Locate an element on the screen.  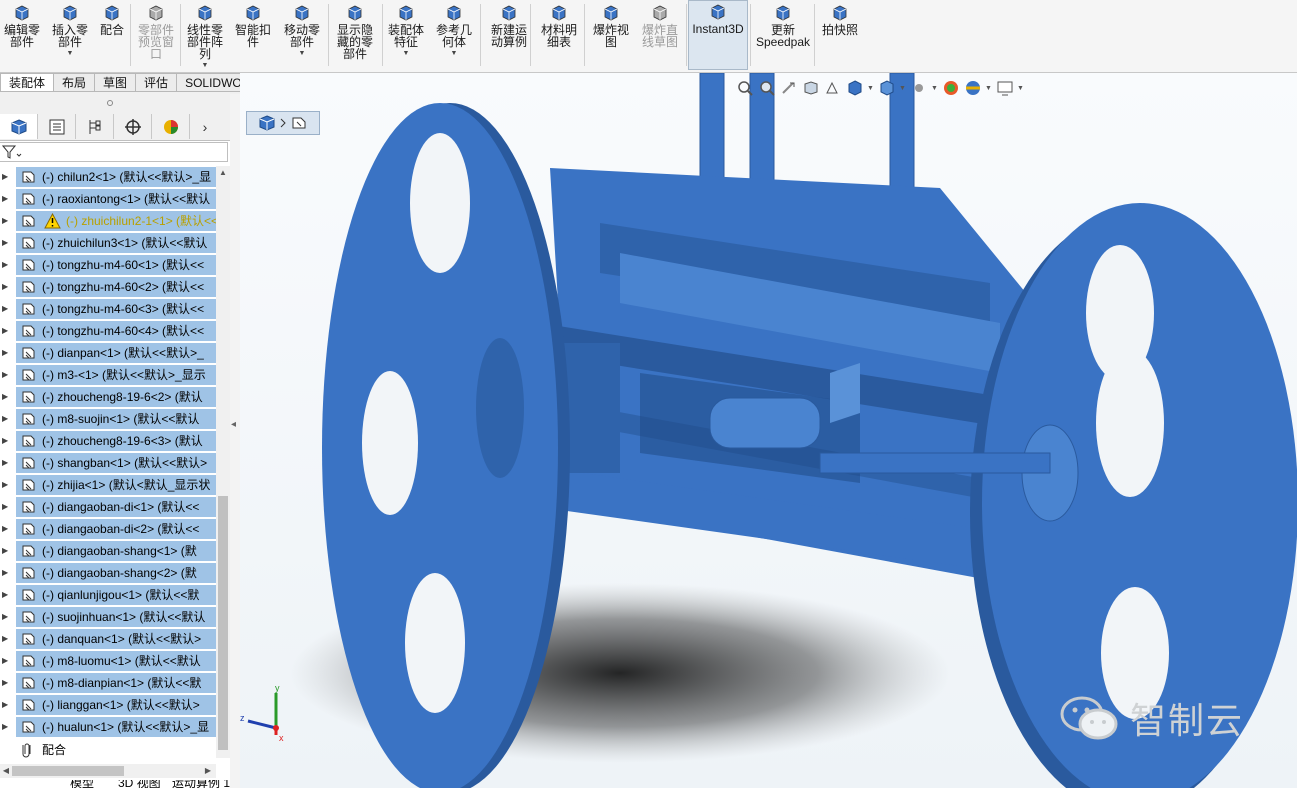
apply-scene-icon is located at coordinates (973, 88).